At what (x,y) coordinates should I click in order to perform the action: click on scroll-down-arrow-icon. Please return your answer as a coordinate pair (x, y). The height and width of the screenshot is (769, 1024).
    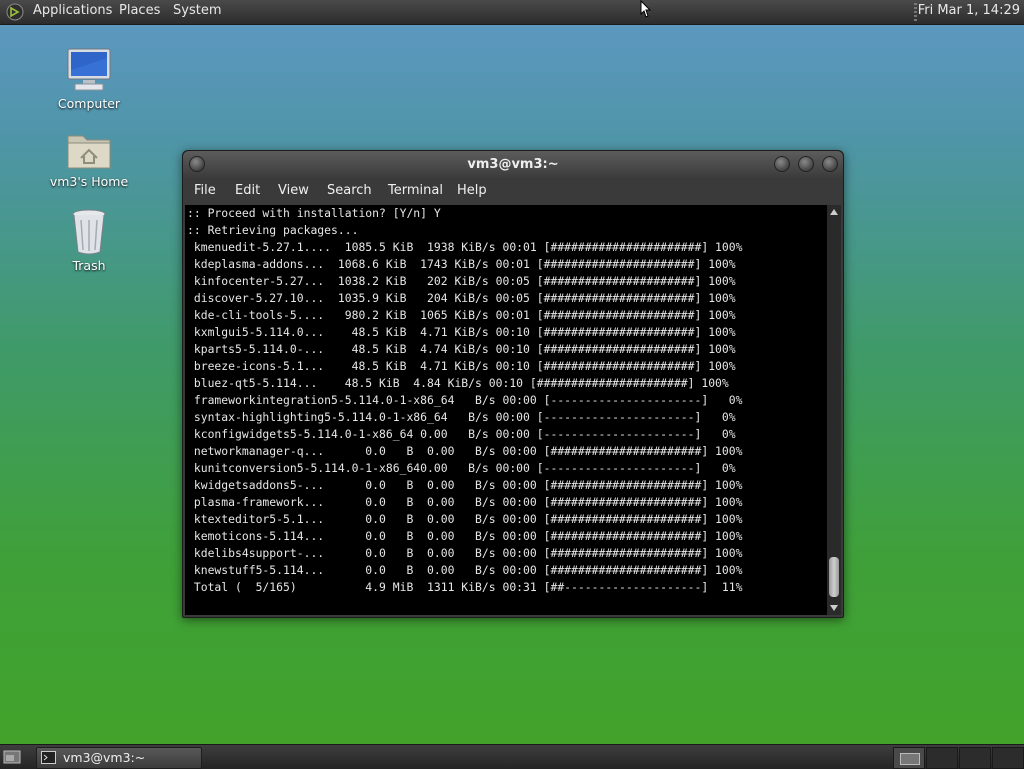
    Looking at the image, I should click on (834, 608).